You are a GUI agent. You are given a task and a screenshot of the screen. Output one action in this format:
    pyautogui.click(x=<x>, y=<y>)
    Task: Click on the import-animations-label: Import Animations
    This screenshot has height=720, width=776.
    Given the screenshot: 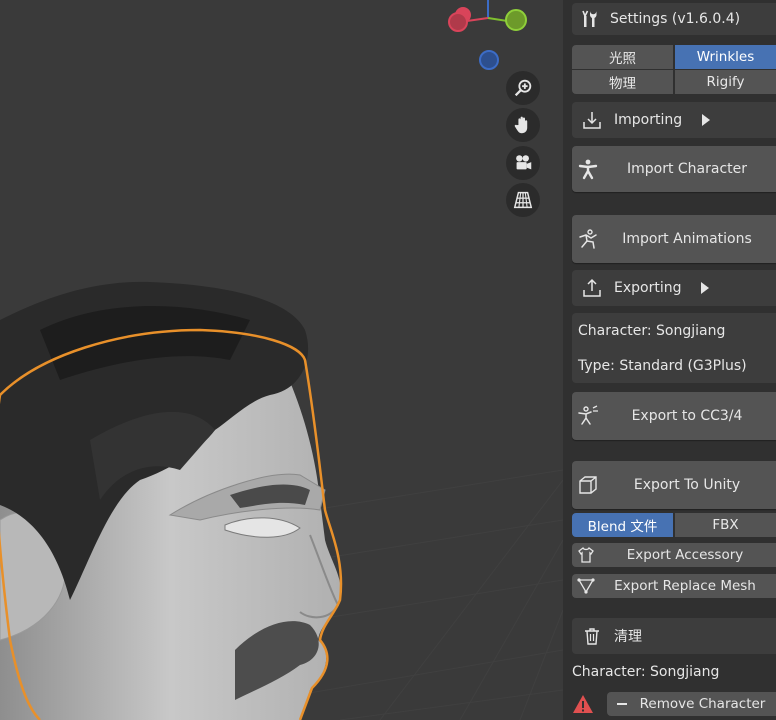 What is the action you would take?
    pyautogui.click(x=687, y=239)
    